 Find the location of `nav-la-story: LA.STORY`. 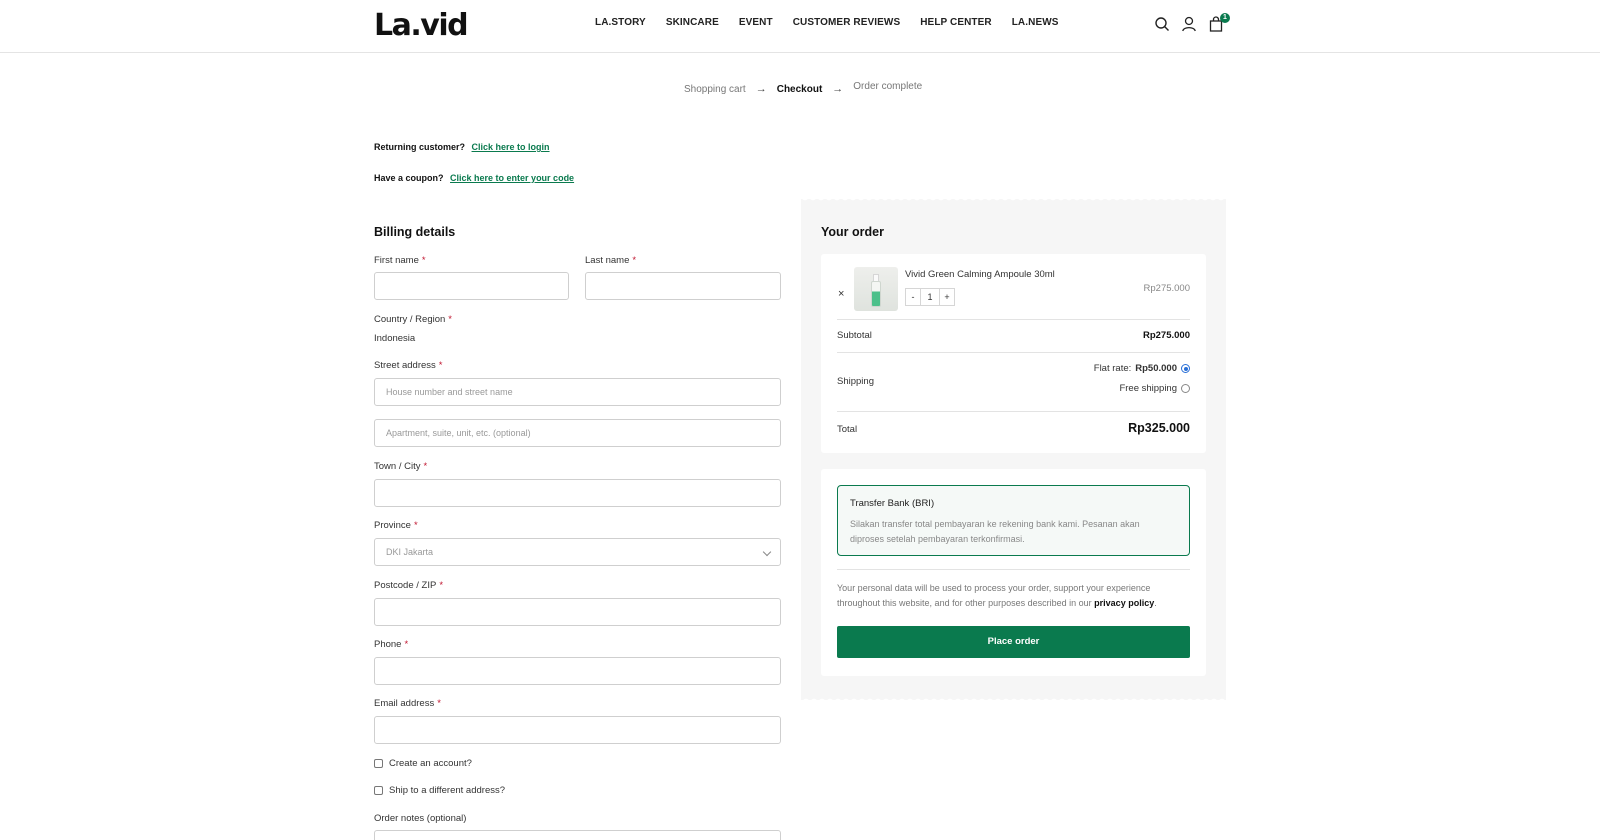

nav-la-story: LA.STORY is located at coordinates (620, 22).